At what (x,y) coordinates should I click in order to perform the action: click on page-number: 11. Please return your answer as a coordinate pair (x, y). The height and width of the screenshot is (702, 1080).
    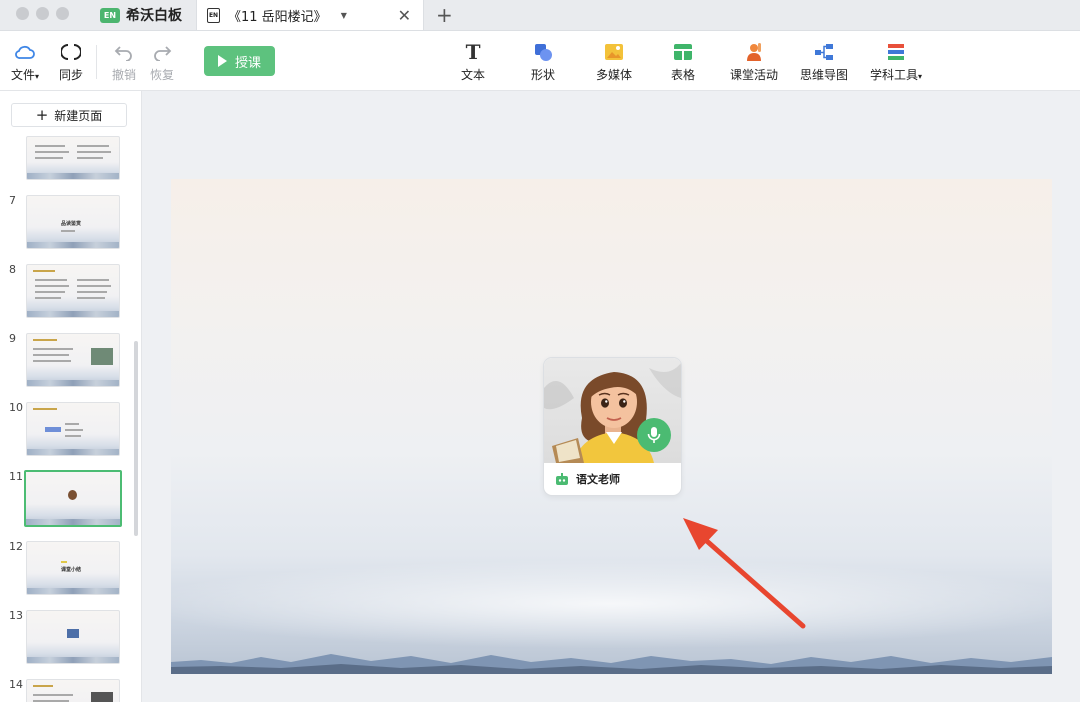
    Looking at the image, I should click on (16, 476).